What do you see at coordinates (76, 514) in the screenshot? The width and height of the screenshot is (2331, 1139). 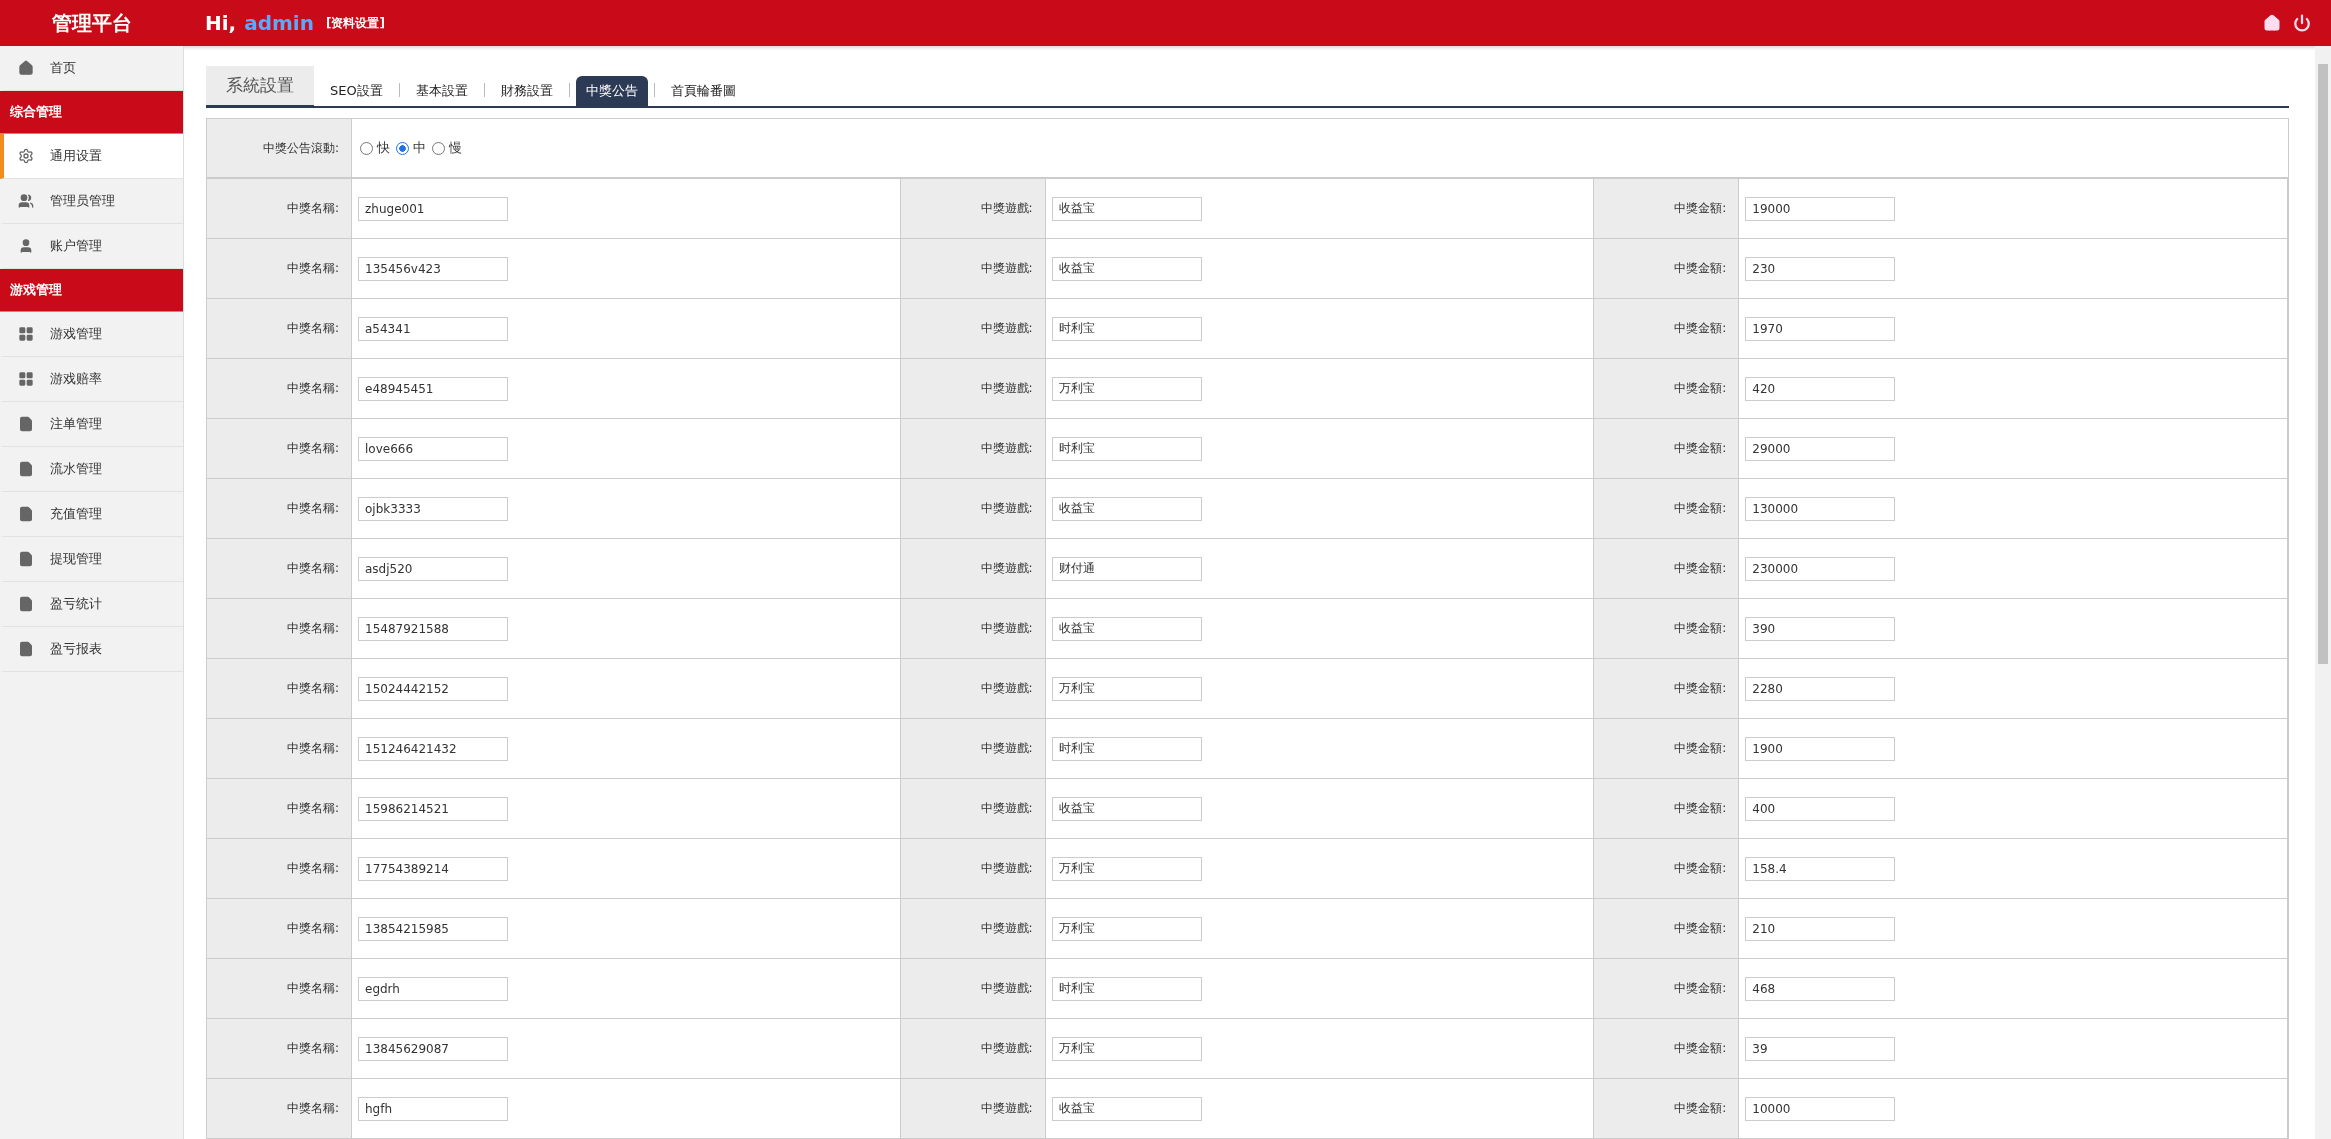 I see `item-label: 充值管理` at bounding box center [76, 514].